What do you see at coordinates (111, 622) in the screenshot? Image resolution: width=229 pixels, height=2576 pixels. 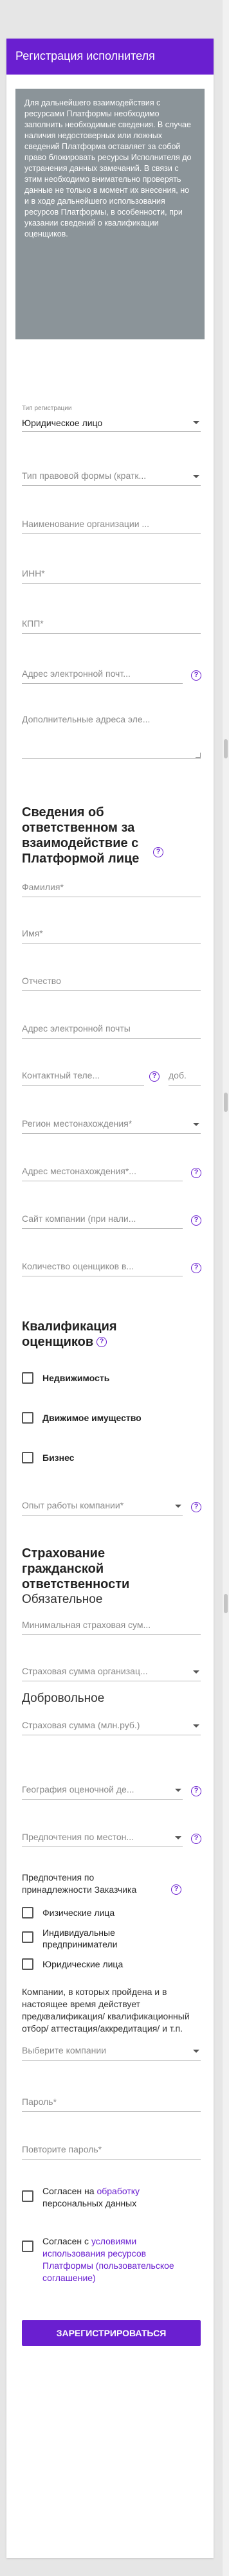 I see `kpp-input: КПП*` at bounding box center [111, 622].